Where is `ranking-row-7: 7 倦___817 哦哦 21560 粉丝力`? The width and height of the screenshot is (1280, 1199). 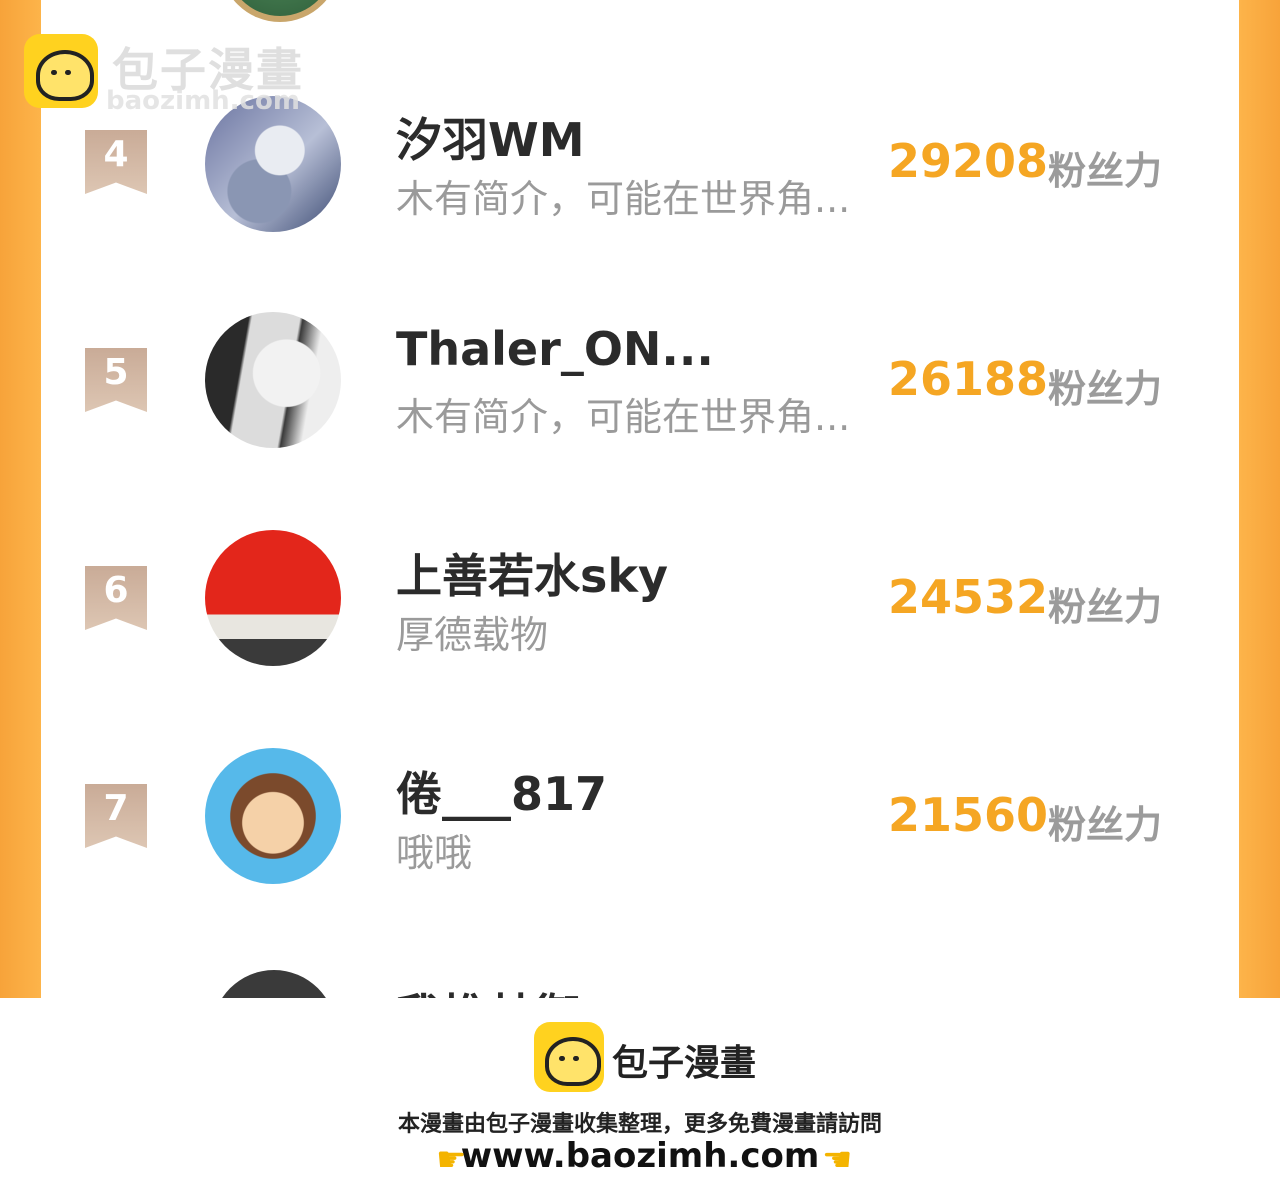 ranking-row-7: 7 倦___817 哦哦 21560 粉丝力 is located at coordinates (640, 818).